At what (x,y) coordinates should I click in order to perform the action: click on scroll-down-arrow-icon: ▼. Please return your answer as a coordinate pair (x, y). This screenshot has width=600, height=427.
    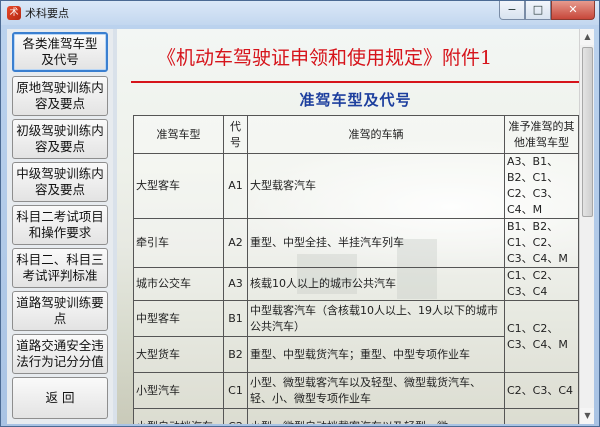
    Looking at the image, I should click on (587, 416).